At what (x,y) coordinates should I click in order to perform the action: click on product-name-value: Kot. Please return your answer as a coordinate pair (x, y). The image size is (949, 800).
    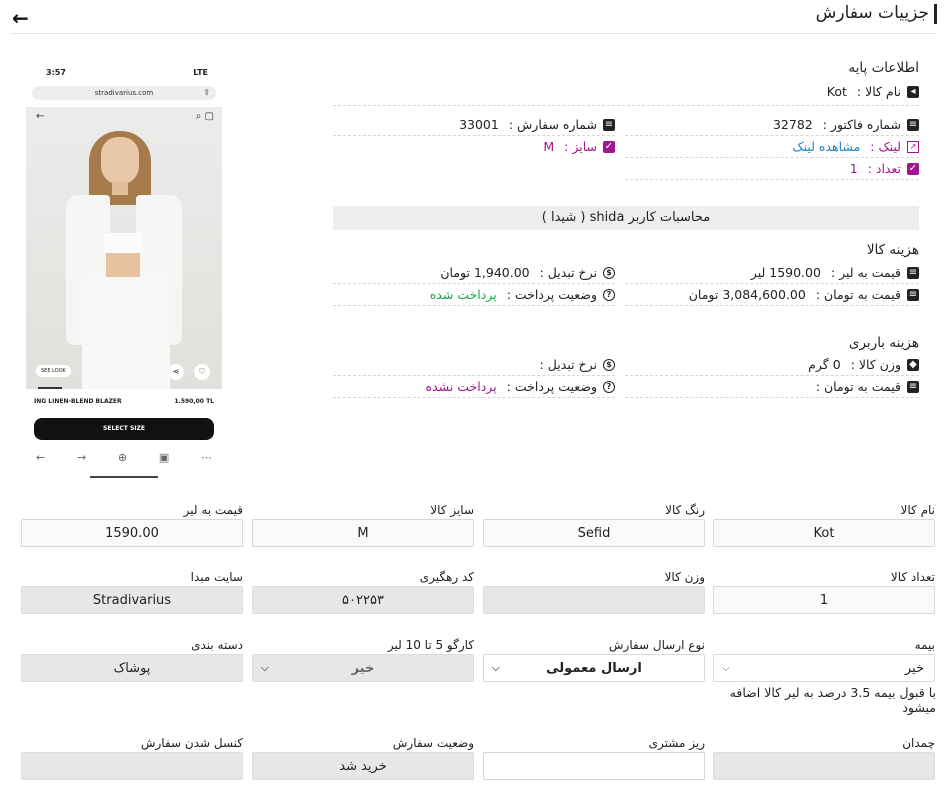
    Looking at the image, I should click on (836, 91).